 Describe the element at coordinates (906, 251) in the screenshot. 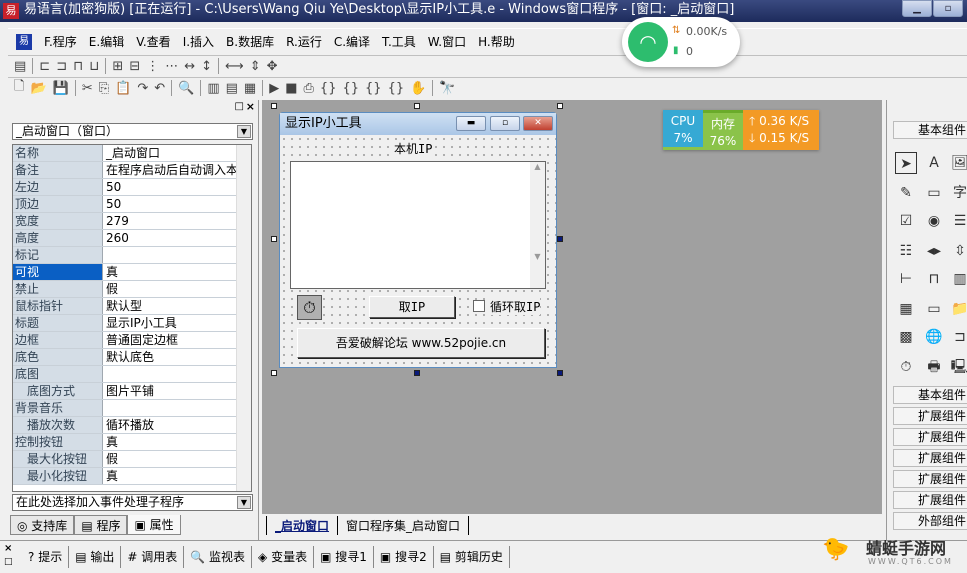

I see `combo-icon: ☷` at that location.